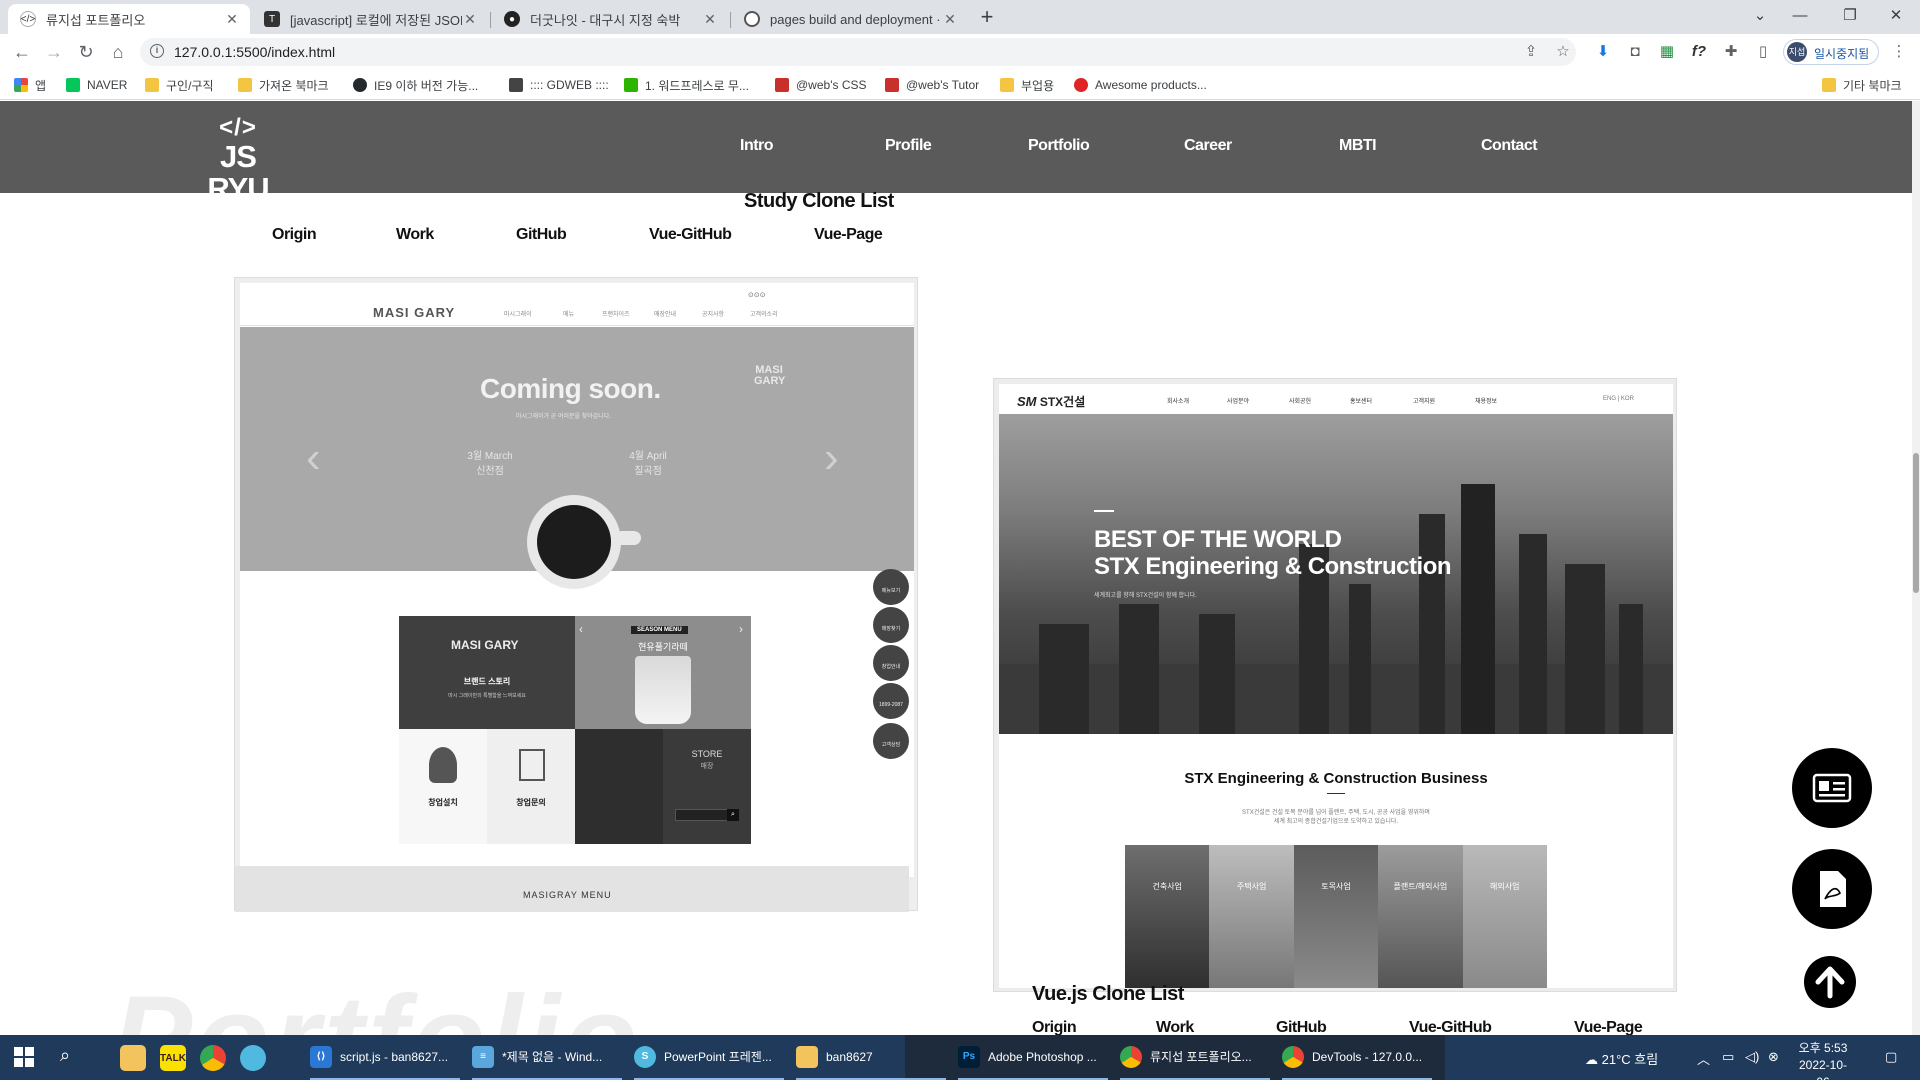  I want to click on tray-expand-icon: ︿, so click(1703, 1058).